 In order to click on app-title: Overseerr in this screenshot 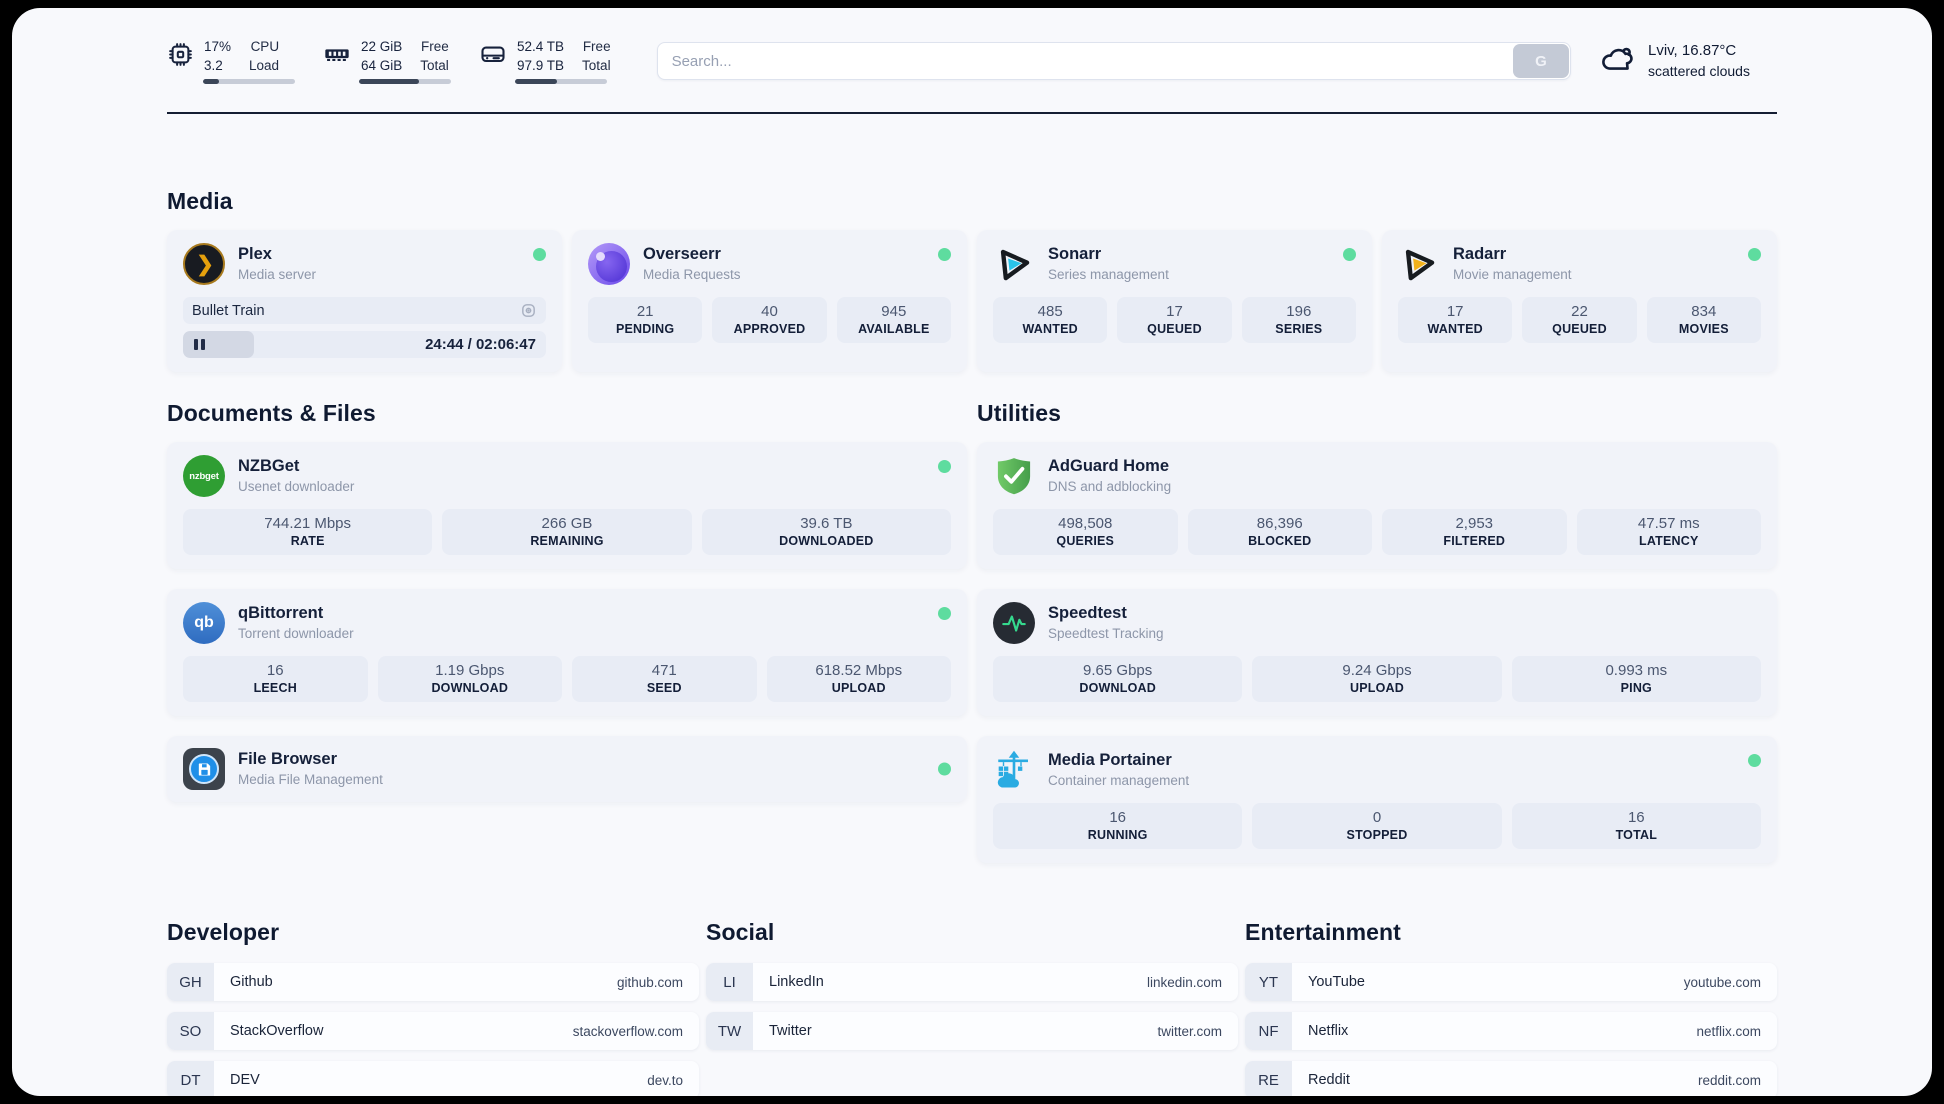, I will do `click(682, 254)`.